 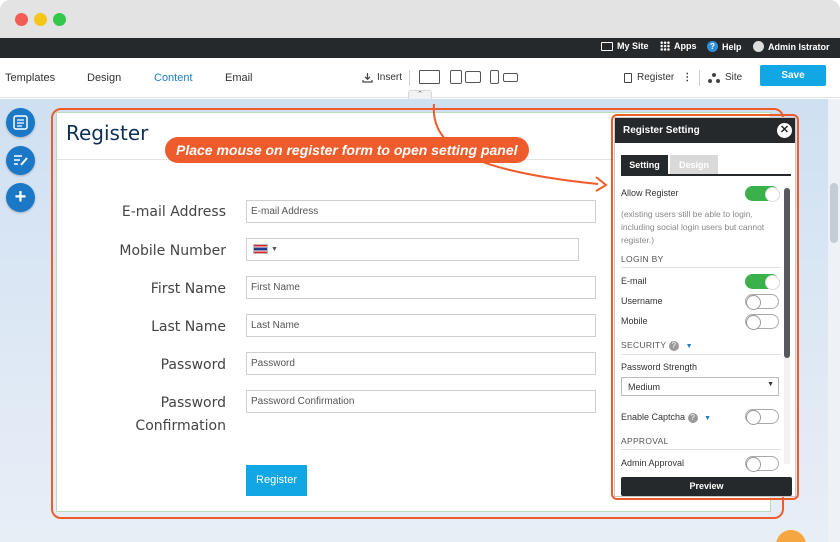 What do you see at coordinates (784, 130) in the screenshot?
I see `close-icon: ✕` at bounding box center [784, 130].